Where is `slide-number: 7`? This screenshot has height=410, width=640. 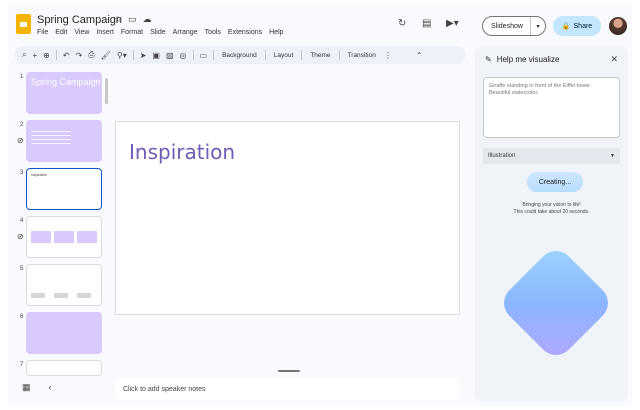 slide-number: 7 is located at coordinates (22, 365).